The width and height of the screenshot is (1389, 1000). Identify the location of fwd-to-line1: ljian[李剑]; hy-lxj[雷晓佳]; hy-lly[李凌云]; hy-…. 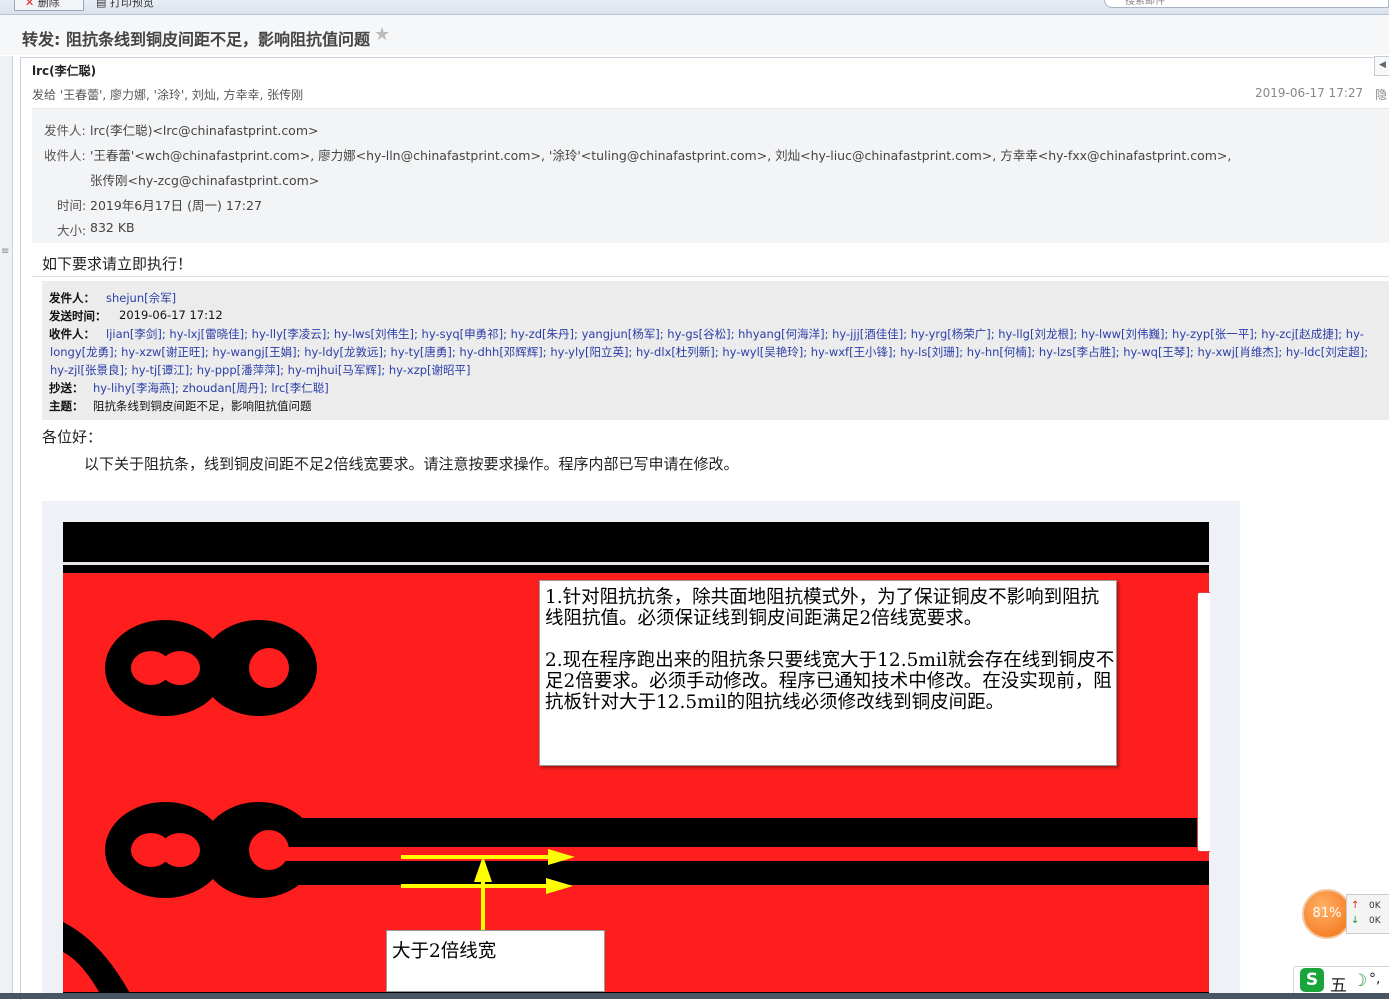
(741, 334).